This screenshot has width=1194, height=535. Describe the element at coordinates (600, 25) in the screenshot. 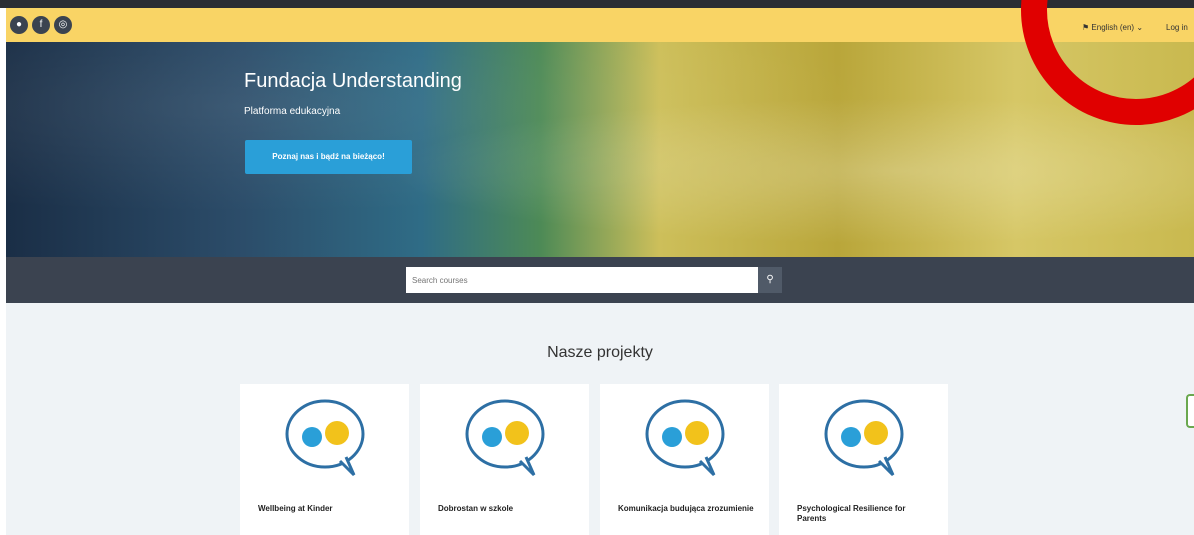

I see `top-bar: ● f ◎ ⚑ English (en) ⌄ Log in` at that location.